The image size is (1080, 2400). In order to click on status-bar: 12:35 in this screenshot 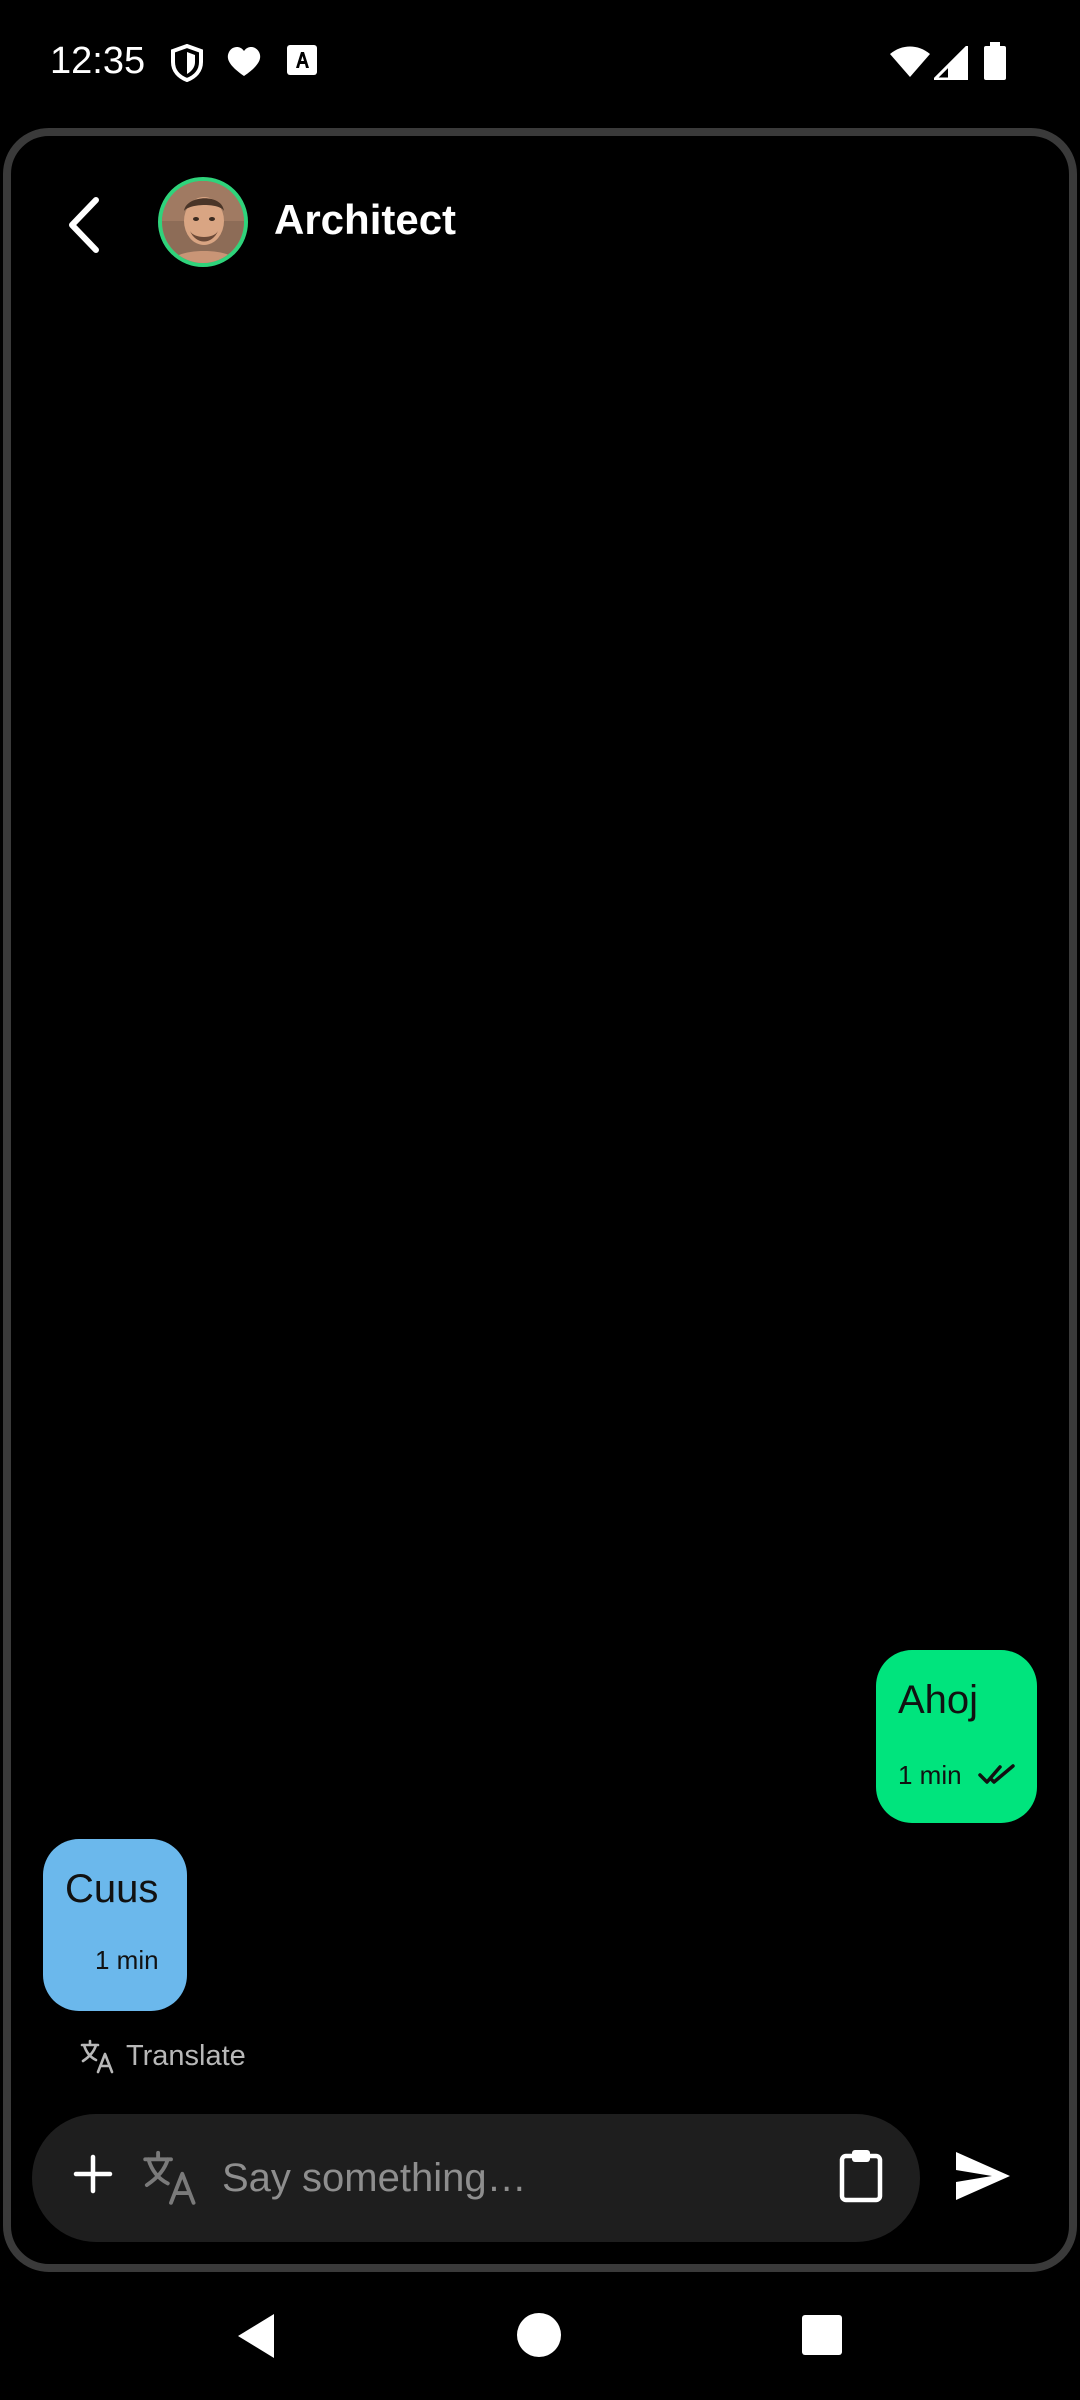, I will do `click(540, 65)`.